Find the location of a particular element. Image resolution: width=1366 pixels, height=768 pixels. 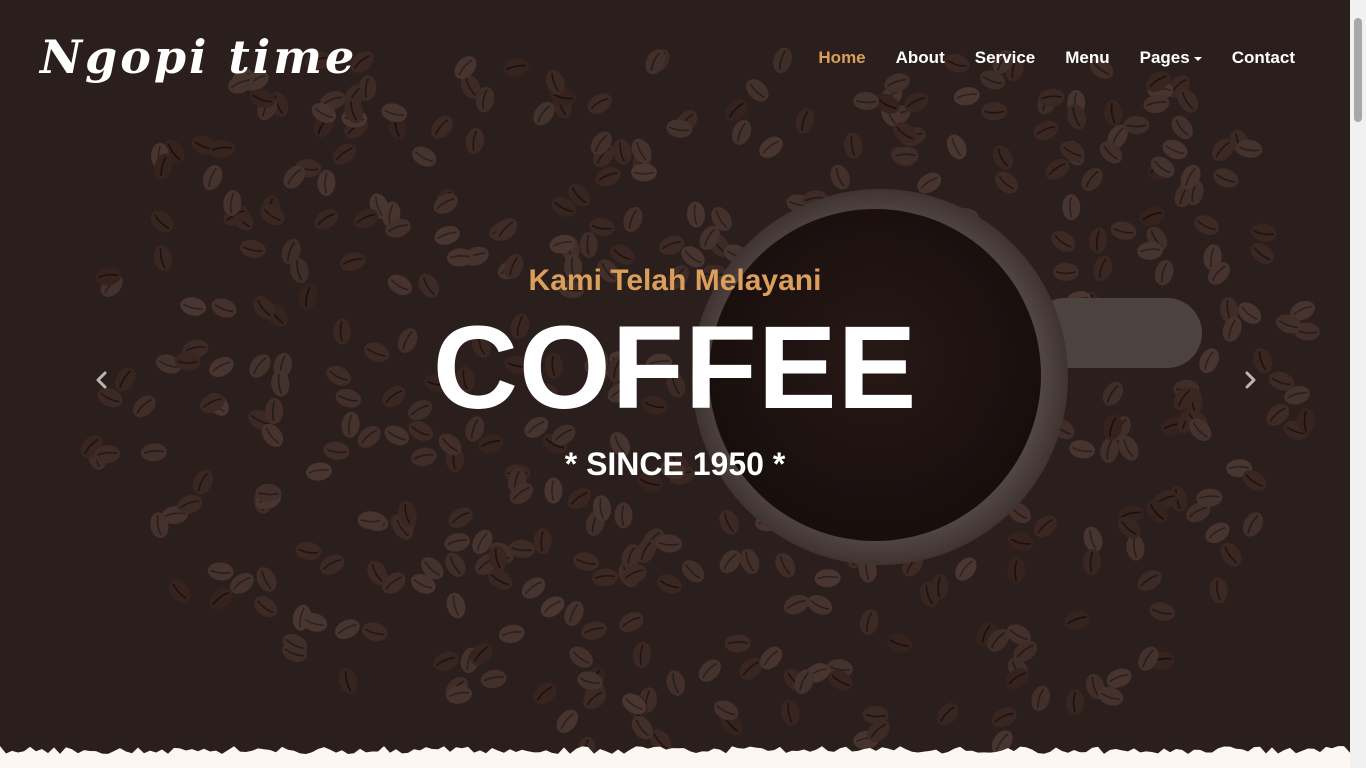

nav-item-menu: Menu is located at coordinates (1087, 58).